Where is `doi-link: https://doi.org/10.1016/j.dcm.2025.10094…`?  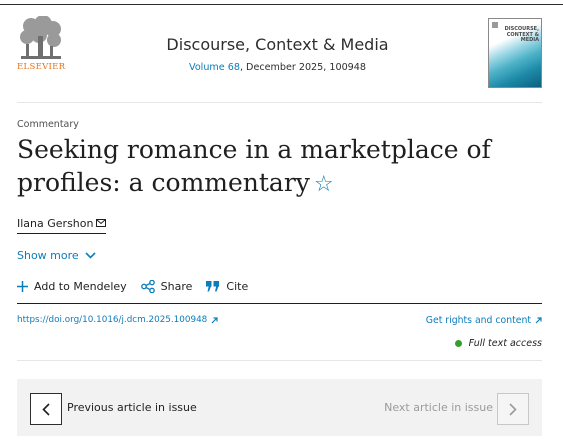 doi-link: https://doi.org/10.1016/j.dcm.2025.10094… is located at coordinates (117, 320).